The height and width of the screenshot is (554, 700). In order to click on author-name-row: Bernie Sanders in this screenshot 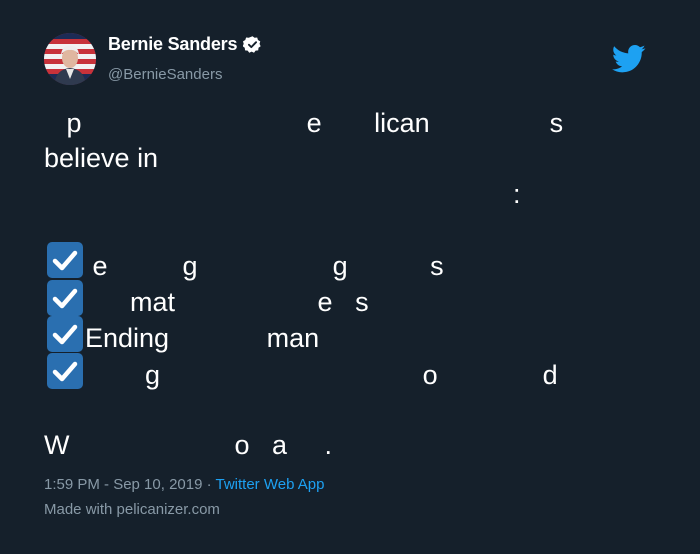, I will do `click(185, 44)`.